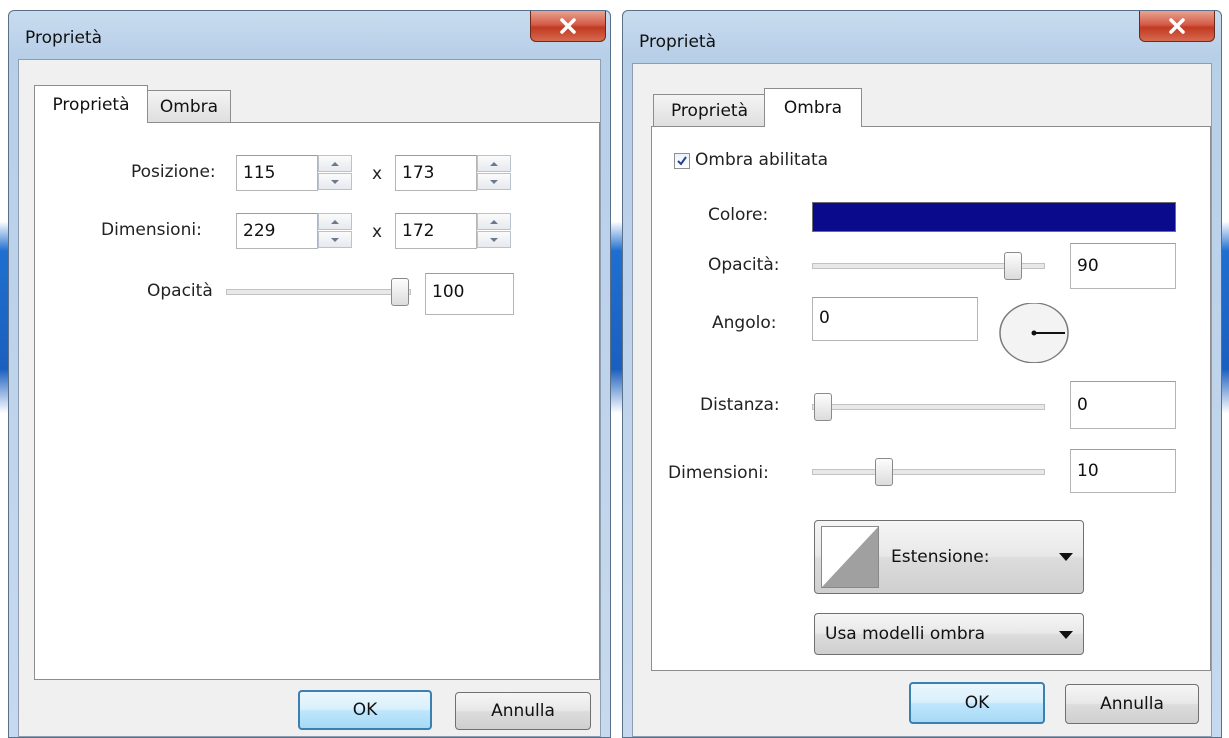 This screenshot has width=1229, height=738. I want to click on shadow-templates-button: Usa modelli ombra, so click(949, 634).